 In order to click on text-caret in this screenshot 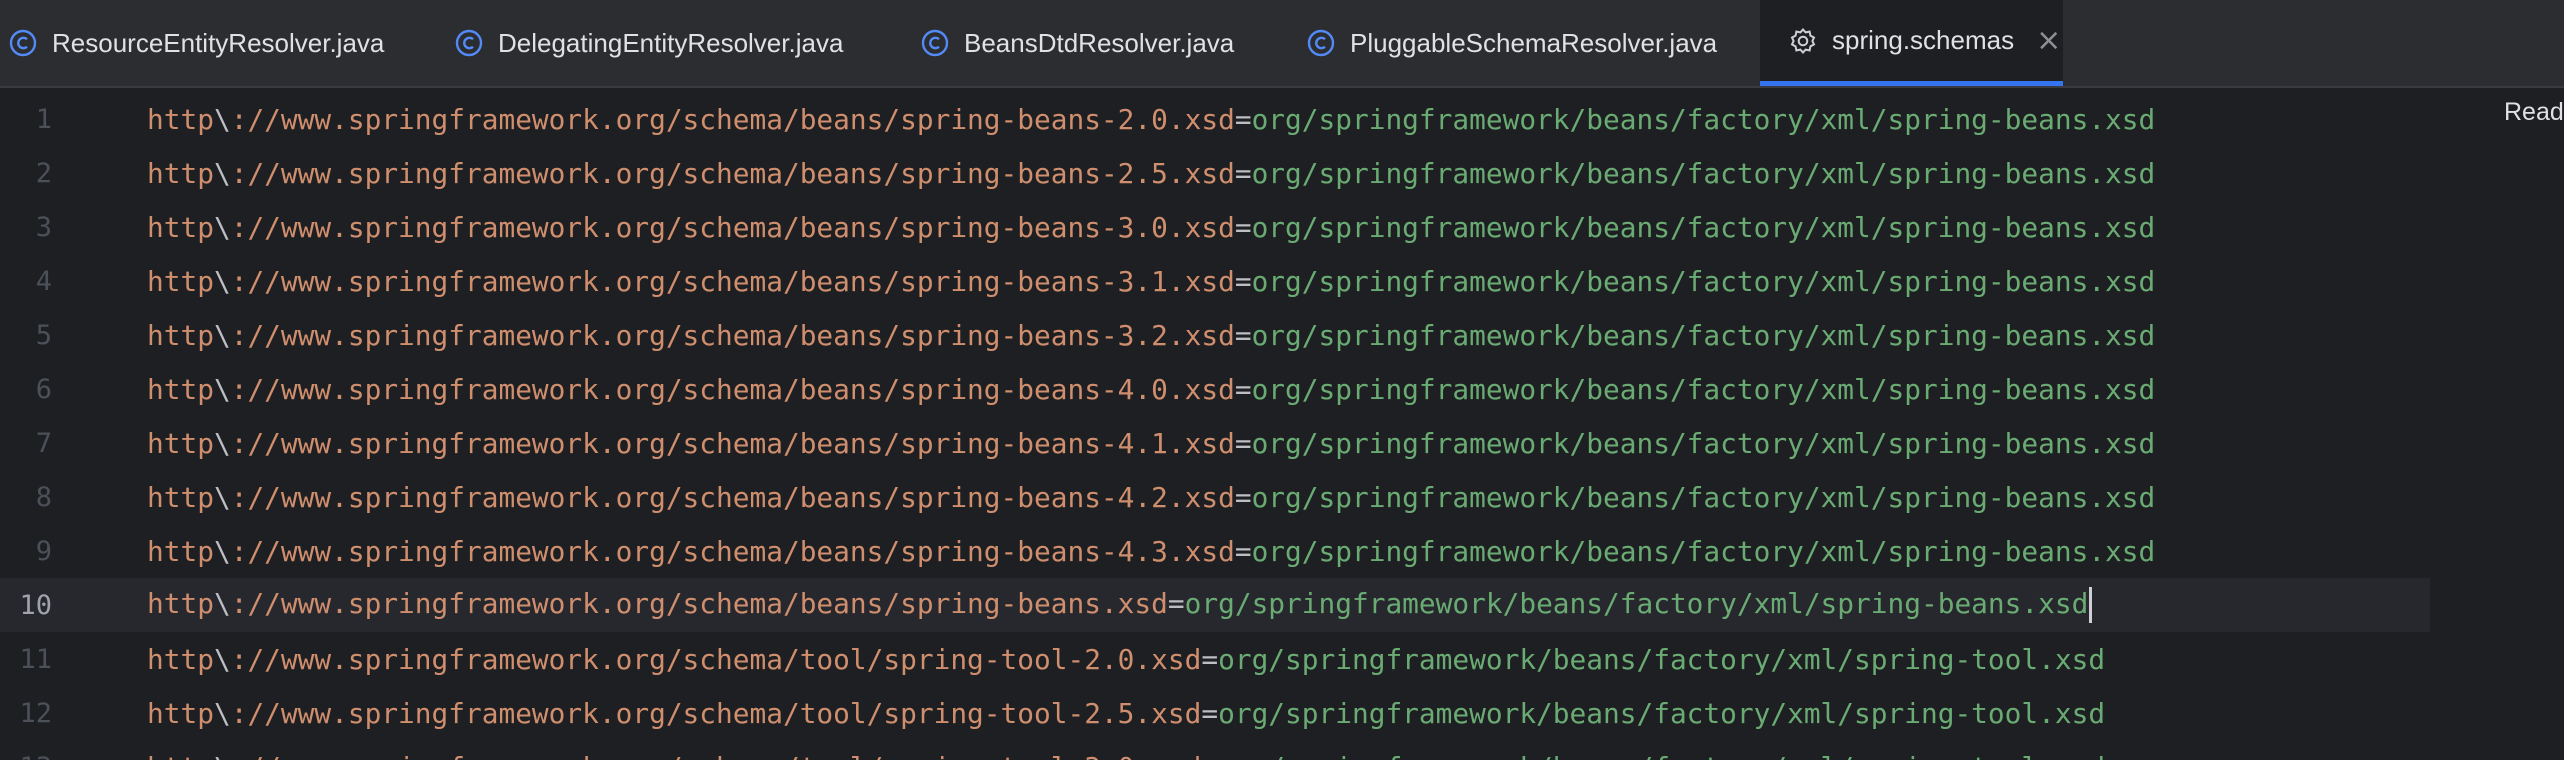, I will do `click(2091, 605)`.